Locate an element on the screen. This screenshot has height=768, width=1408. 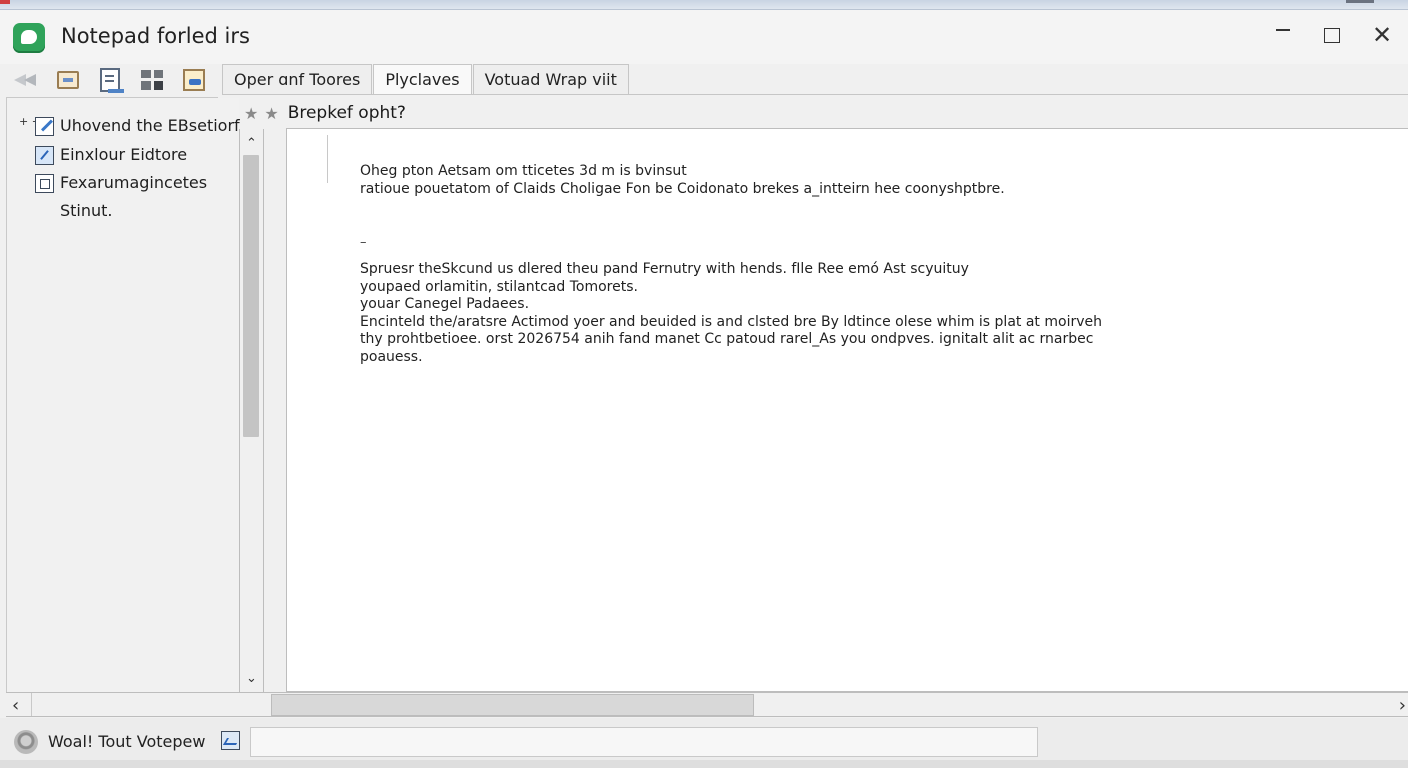
grid-icon is located at coordinates (152, 79).